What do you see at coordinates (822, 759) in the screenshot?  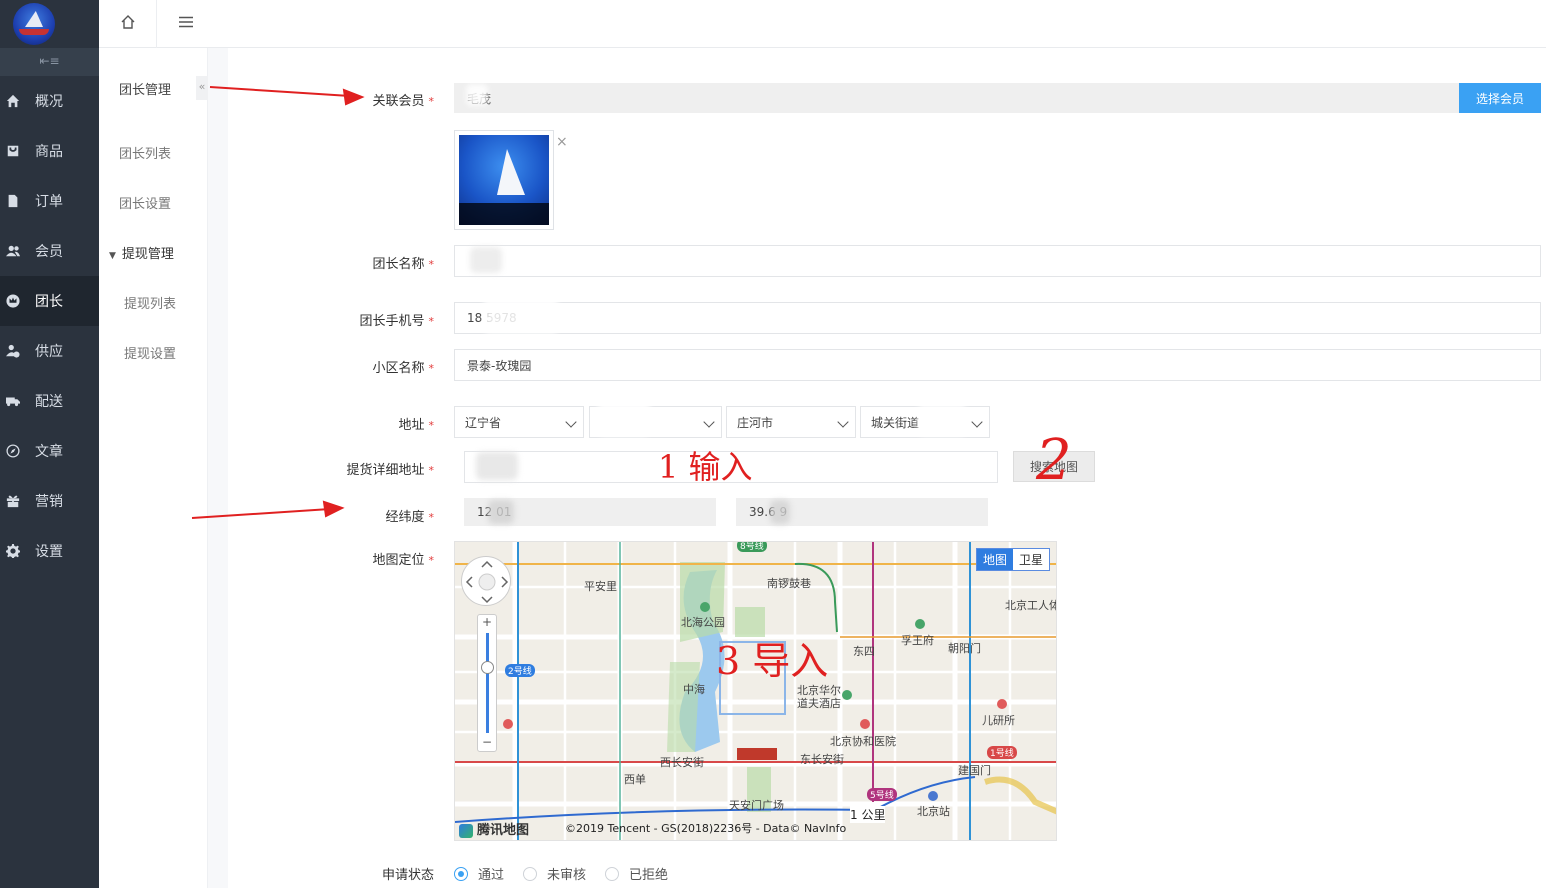 I see `map-label-east-changan: 东长安街` at bounding box center [822, 759].